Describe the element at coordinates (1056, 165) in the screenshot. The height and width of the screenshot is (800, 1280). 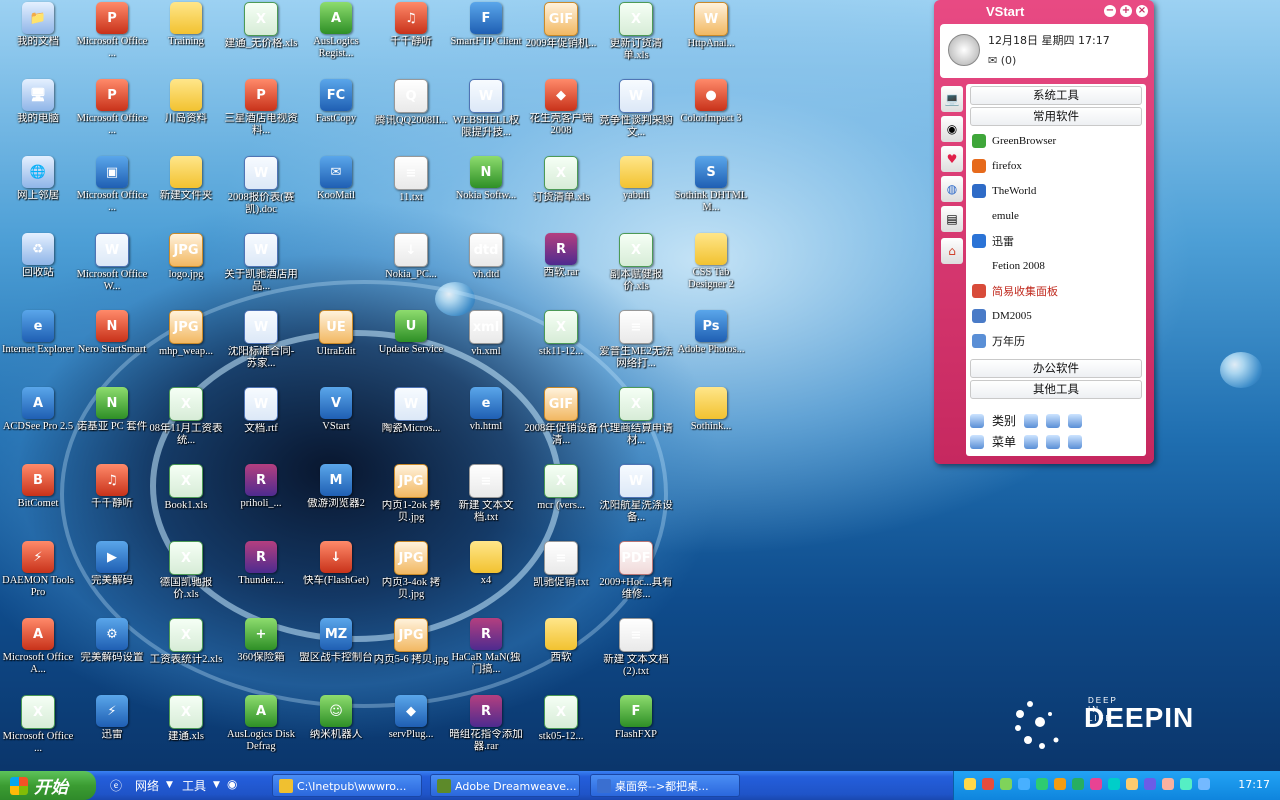
I see `vstart-app-item: firefox` at that location.